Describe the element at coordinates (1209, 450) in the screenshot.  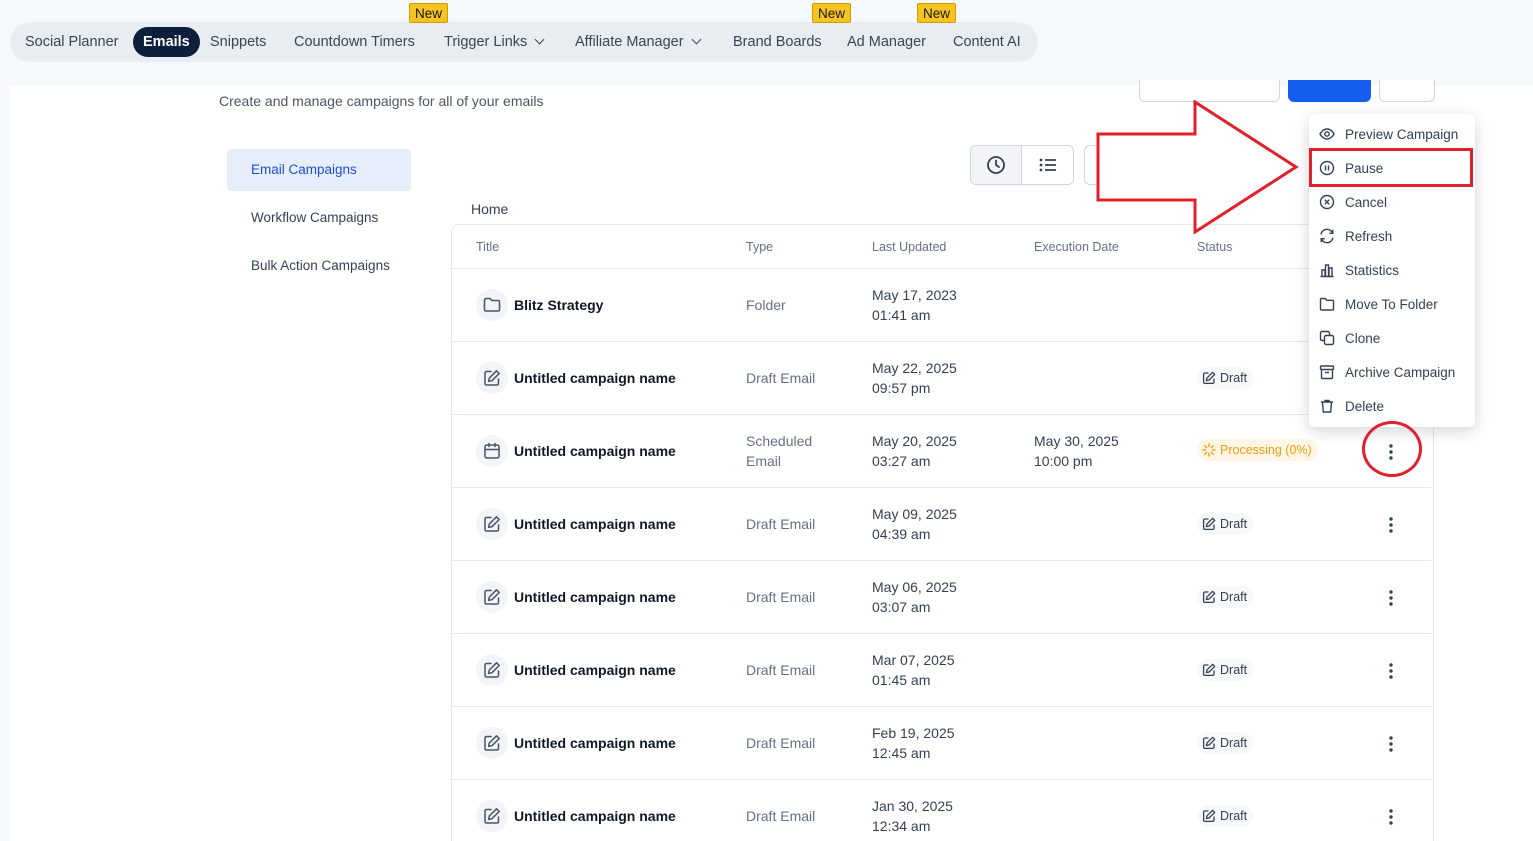
I see `spinner-icon` at that location.